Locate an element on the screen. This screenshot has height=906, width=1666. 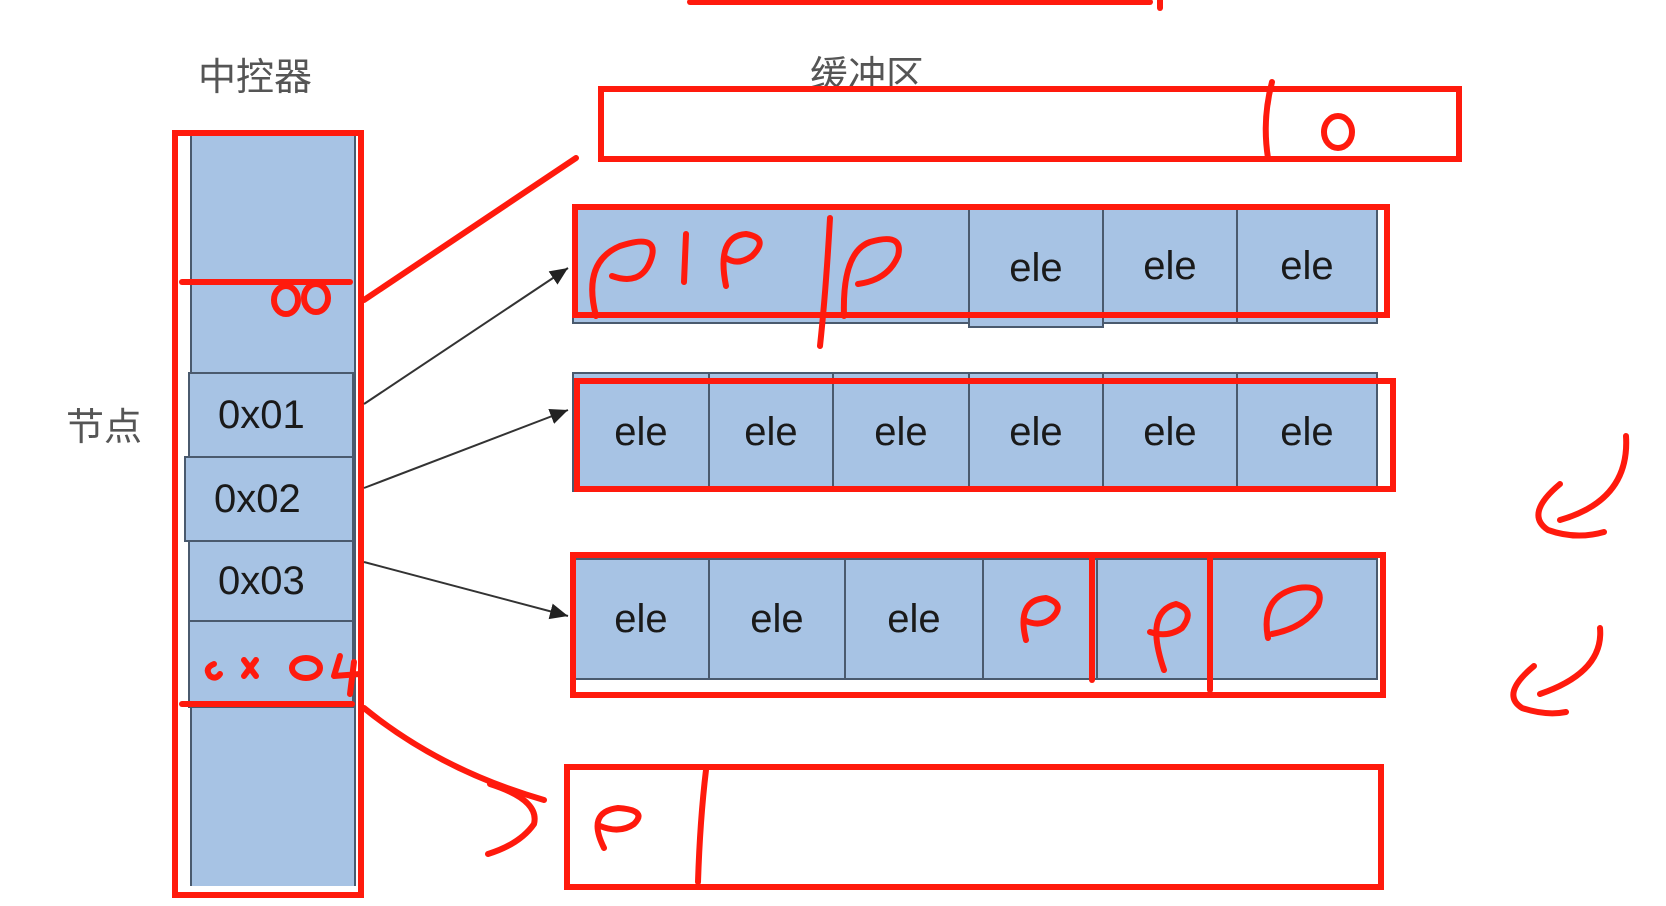
red-curve-arrow is located at coordinates (454, 754).